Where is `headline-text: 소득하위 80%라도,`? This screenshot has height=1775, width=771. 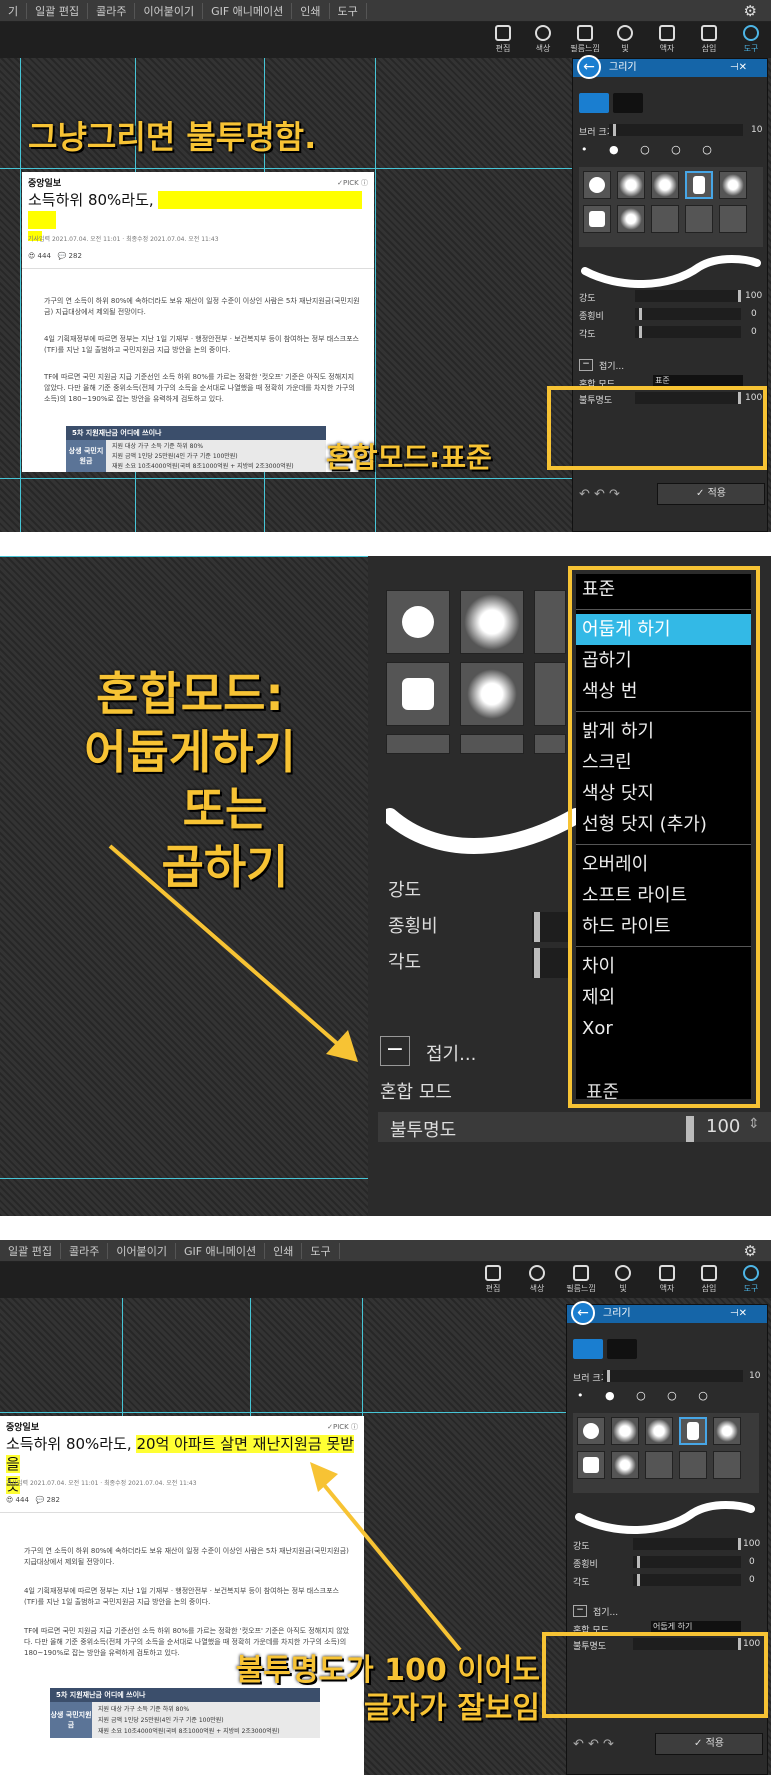 headline-text: 소득하위 80%라도, is located at coordinates (71, 1444).